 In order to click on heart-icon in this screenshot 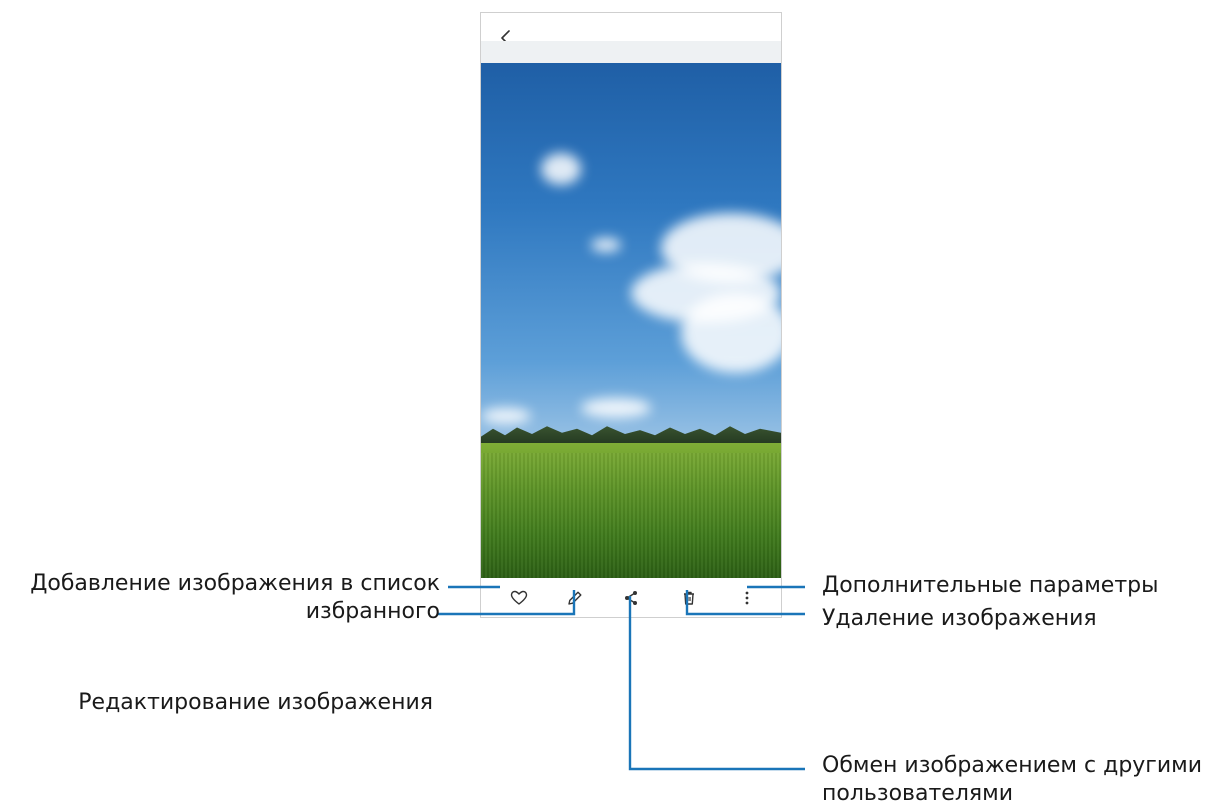, I will do `click(519, 598)`.